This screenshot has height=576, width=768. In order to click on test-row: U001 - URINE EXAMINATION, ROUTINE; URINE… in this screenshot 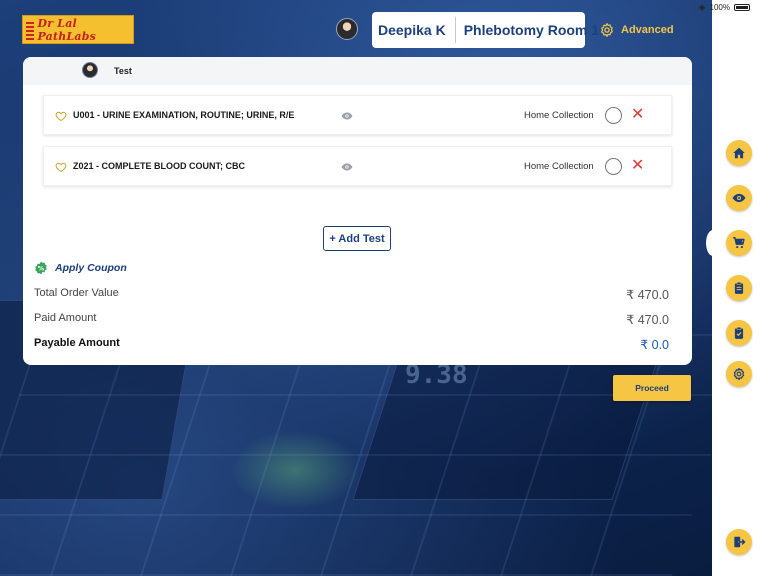, I will do `click(357, 115)`.